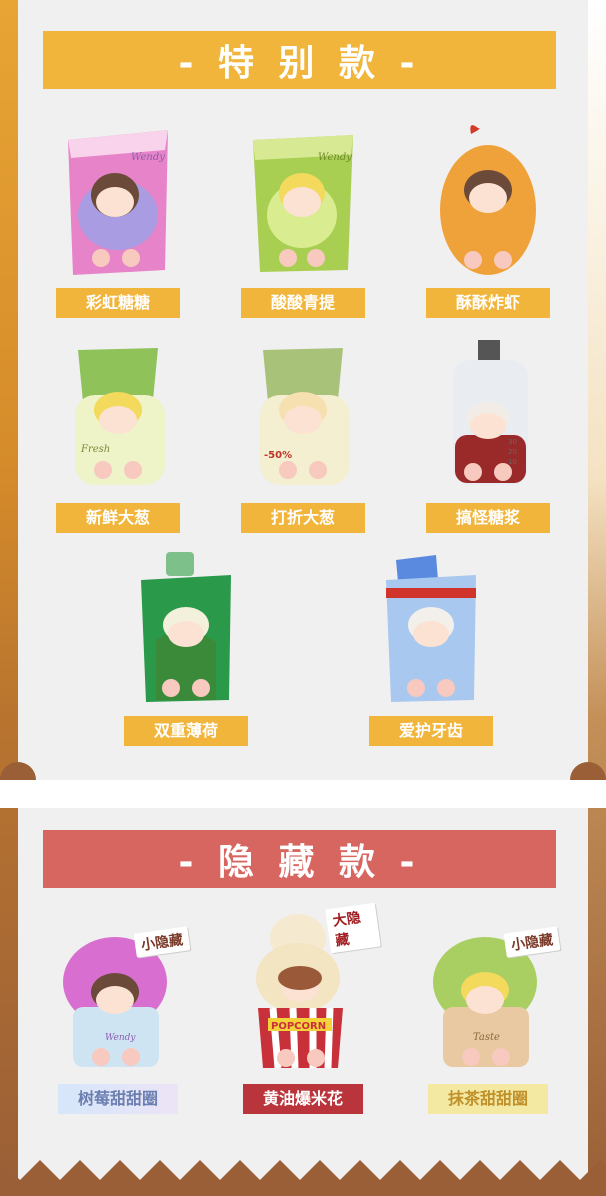 This screenshot has width=606, height=1196. I want to click on fresh-scallion-figure: Fresh, so click(120, 416).